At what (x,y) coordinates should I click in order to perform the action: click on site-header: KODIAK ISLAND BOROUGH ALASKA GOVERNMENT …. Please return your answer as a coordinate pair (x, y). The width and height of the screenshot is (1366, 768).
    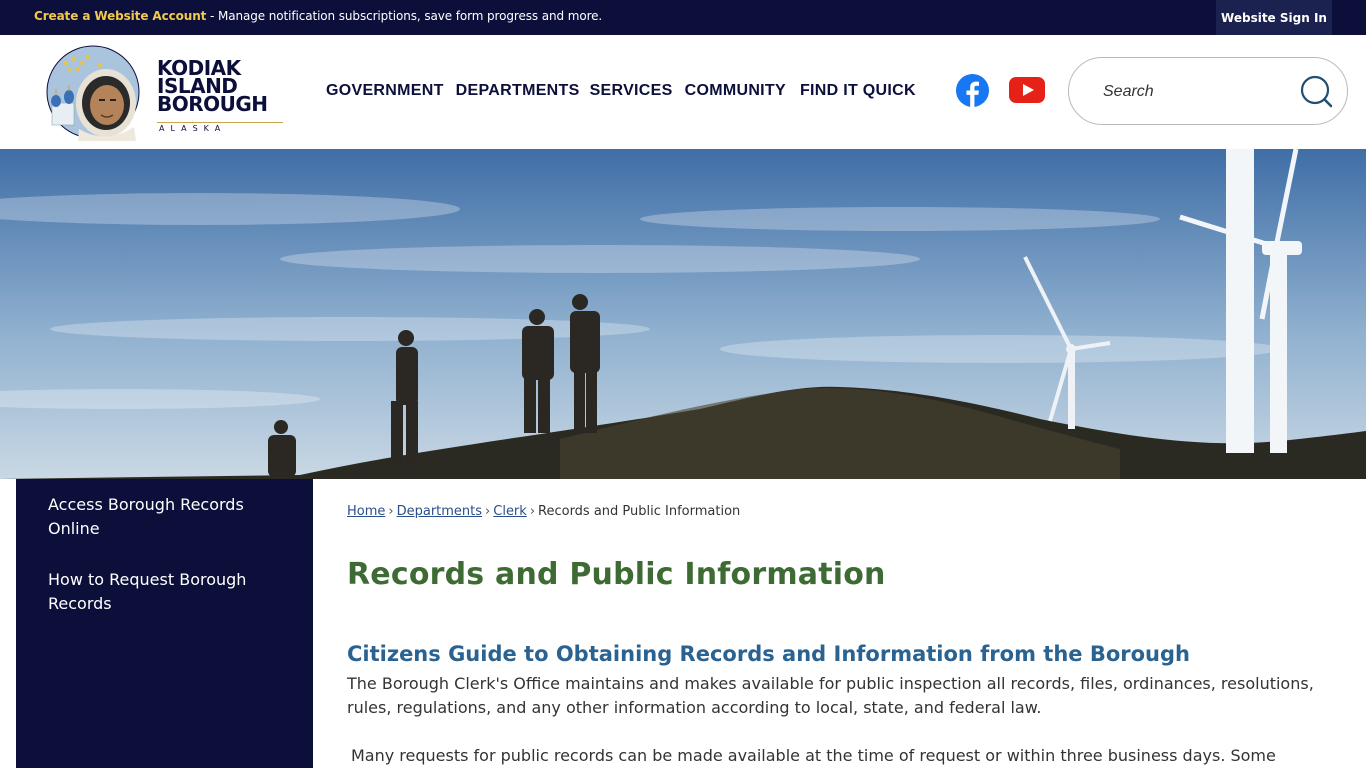
    Looking at the image, I should click on (683, 92).